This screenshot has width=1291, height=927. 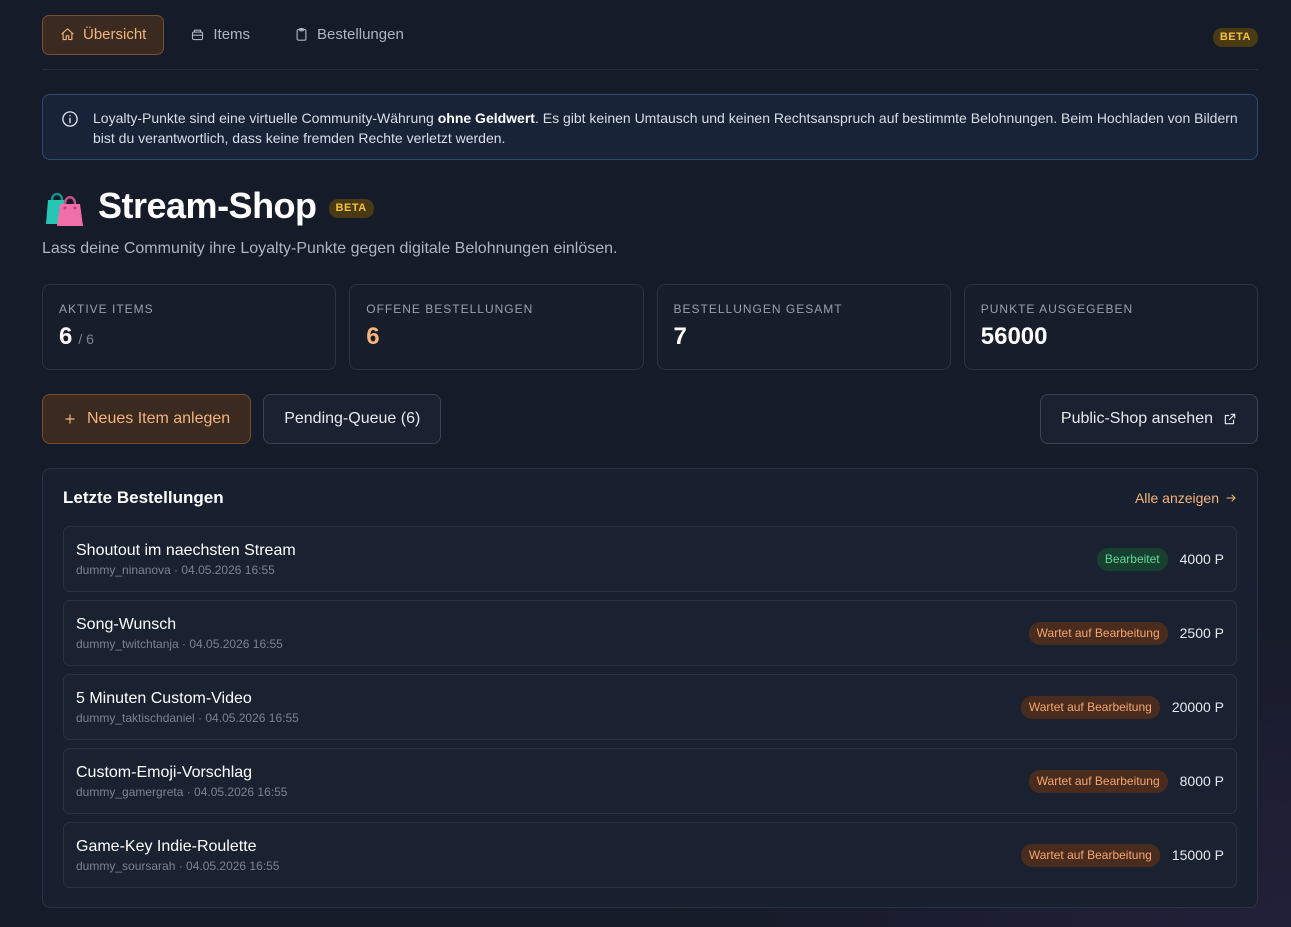 I want to click on stat-open-orders: OFFENE BESTELLUNGEN 6, so click(x=496, y=327).